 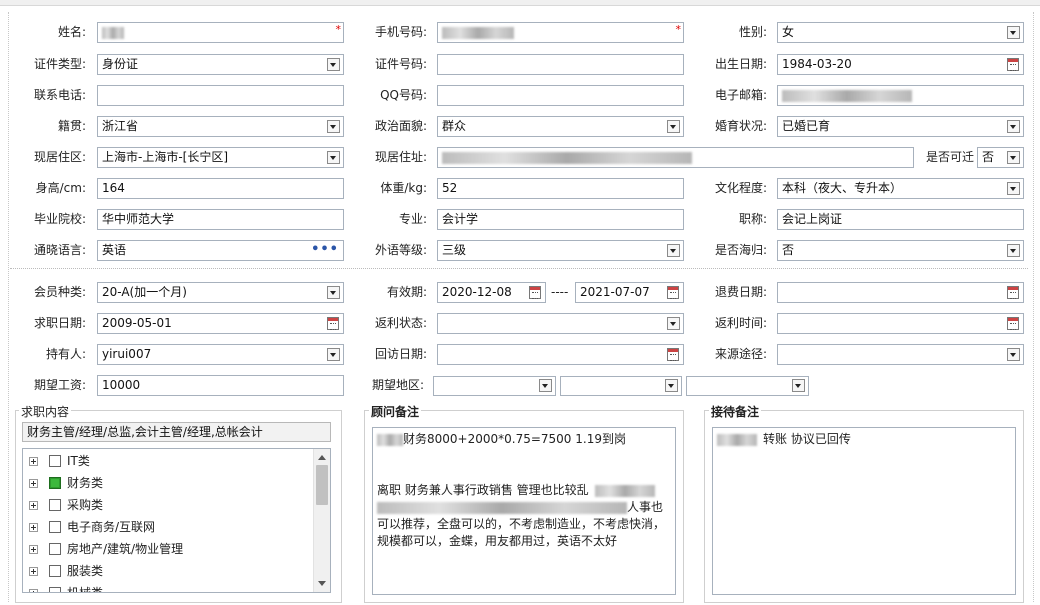 I want to click on contact-phone-input, so click(x=220, y=95).